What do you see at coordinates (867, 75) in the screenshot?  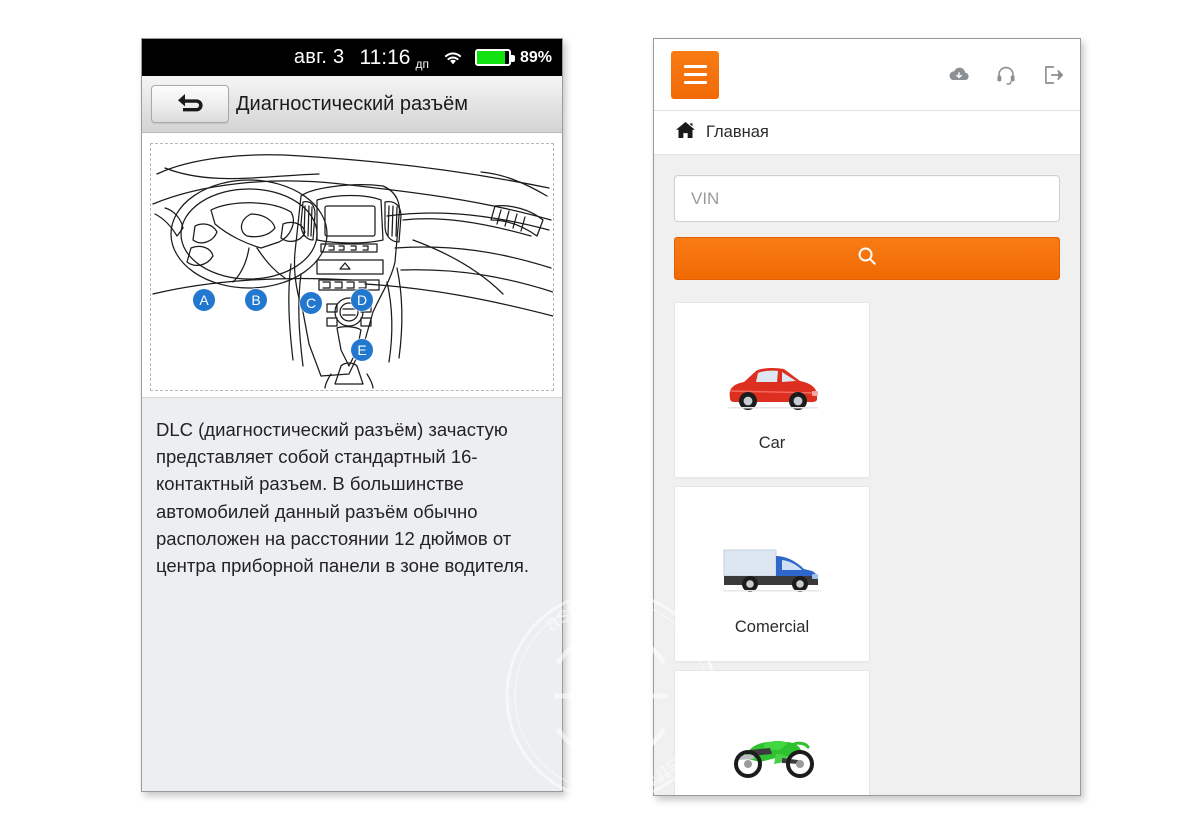 I see `app-top-bar` at bounding box center [867, 75].